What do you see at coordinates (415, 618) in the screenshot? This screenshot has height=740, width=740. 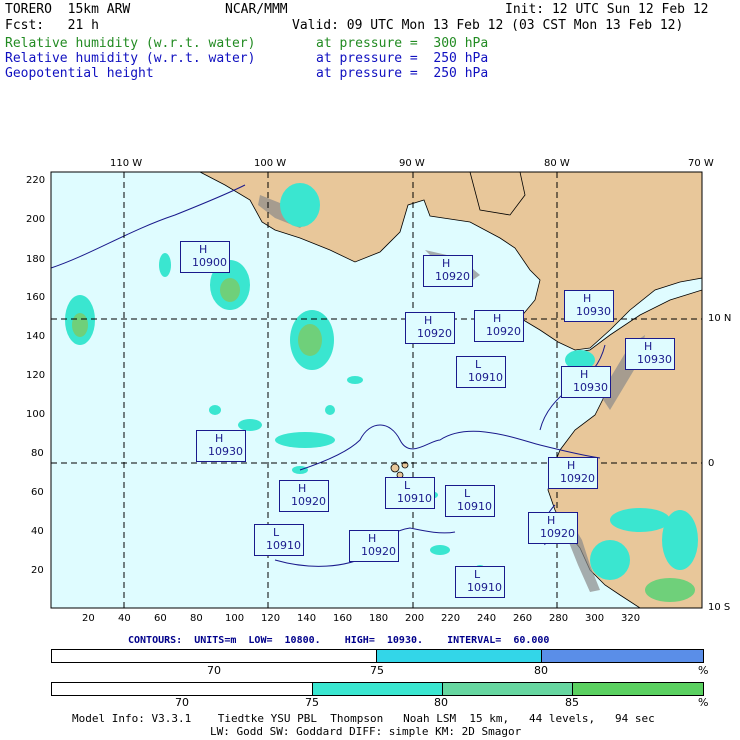 I see `x-tick-label: 200` at bounding box center [415, 618].